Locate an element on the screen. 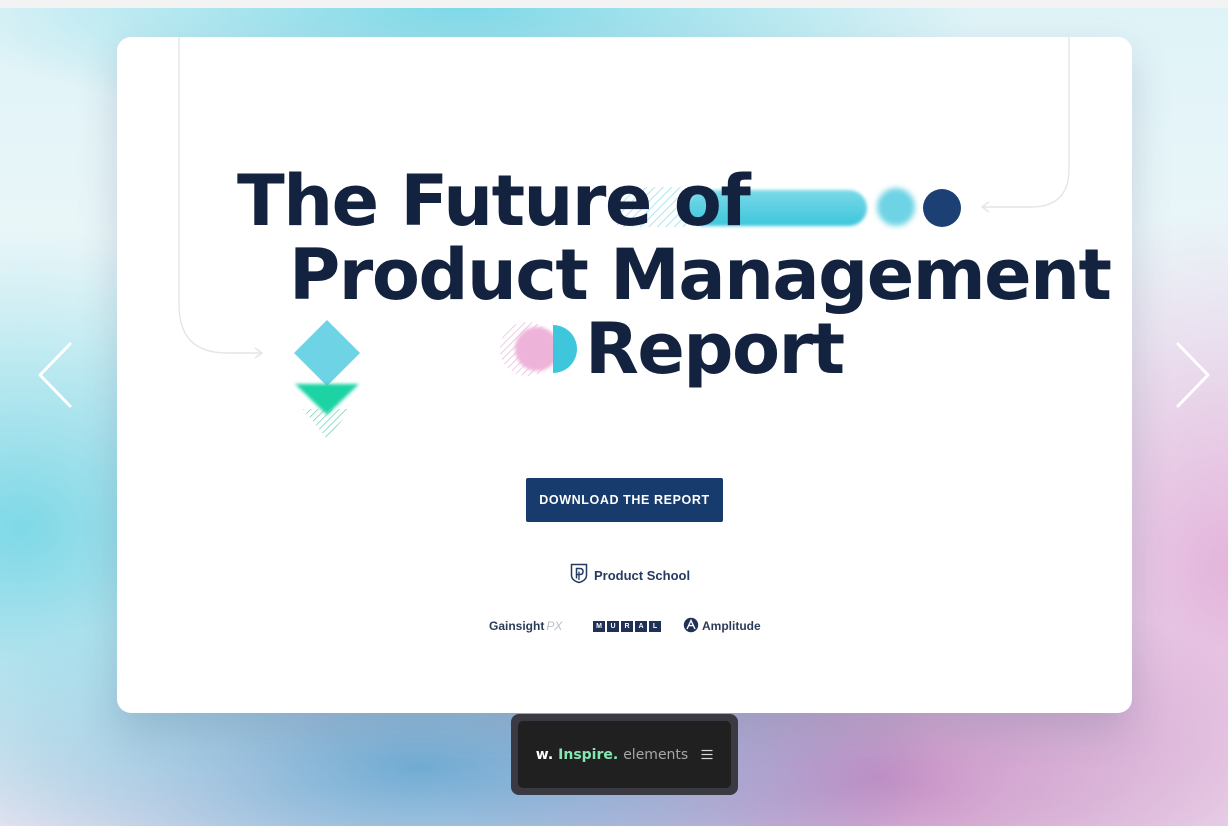 Image resolution: width=1228 pixels, height=826 pixels. title-line-3: Report is located at coordinates (715, 349).